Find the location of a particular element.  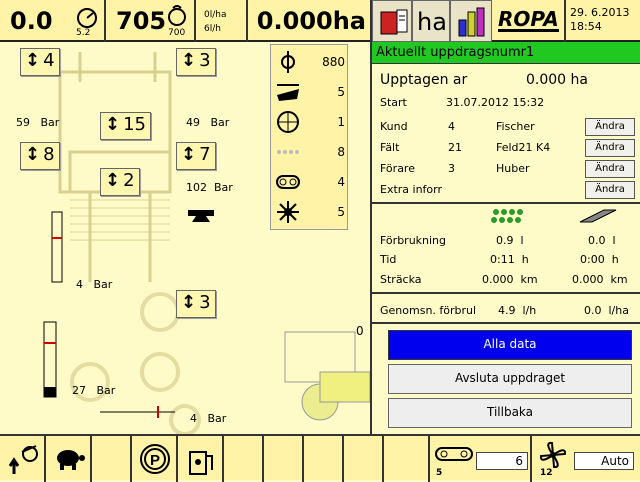

lift-height-1-value: 4 is located at coordinates (49, 60).